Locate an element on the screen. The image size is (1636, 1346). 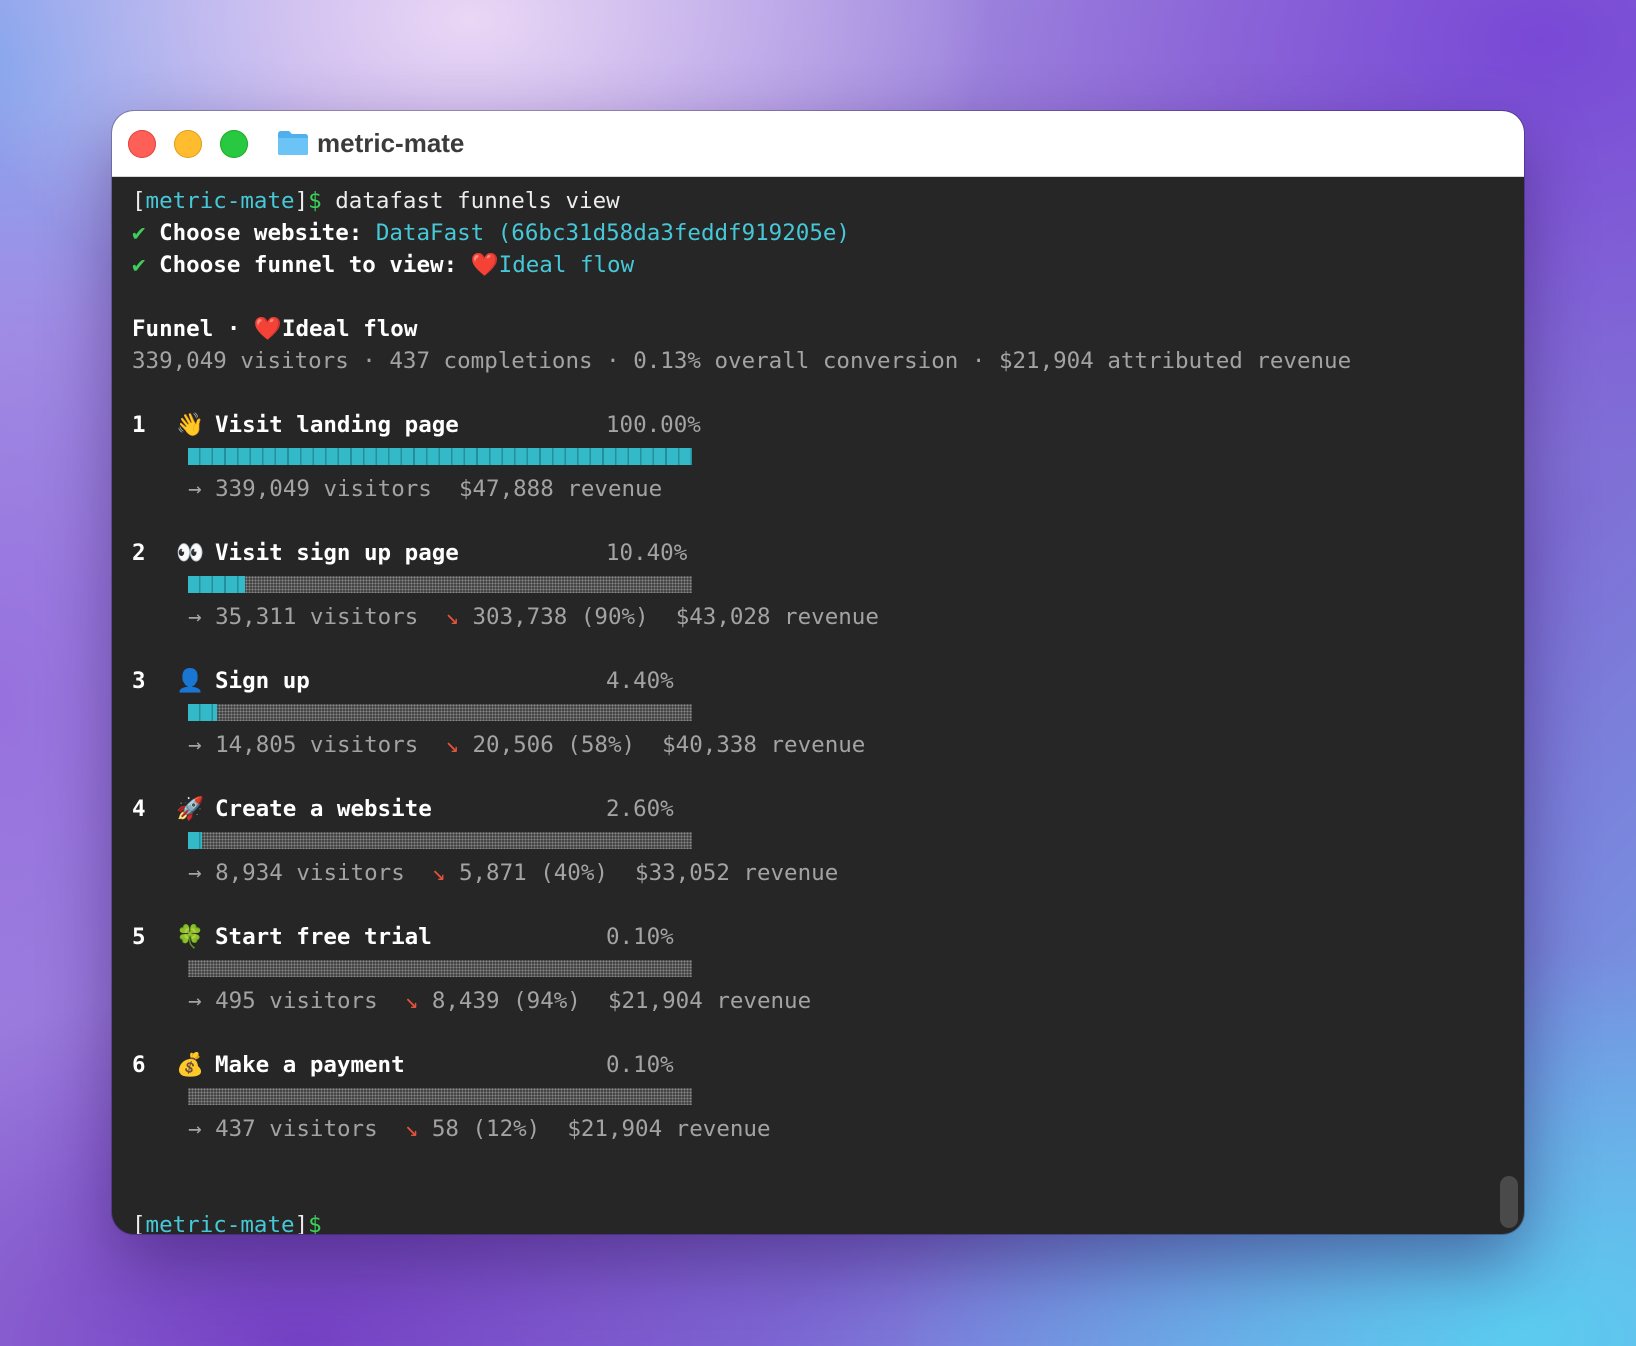
step-header: 4 🚀 Create a website 2.60% is located at coordinates (532, 809).